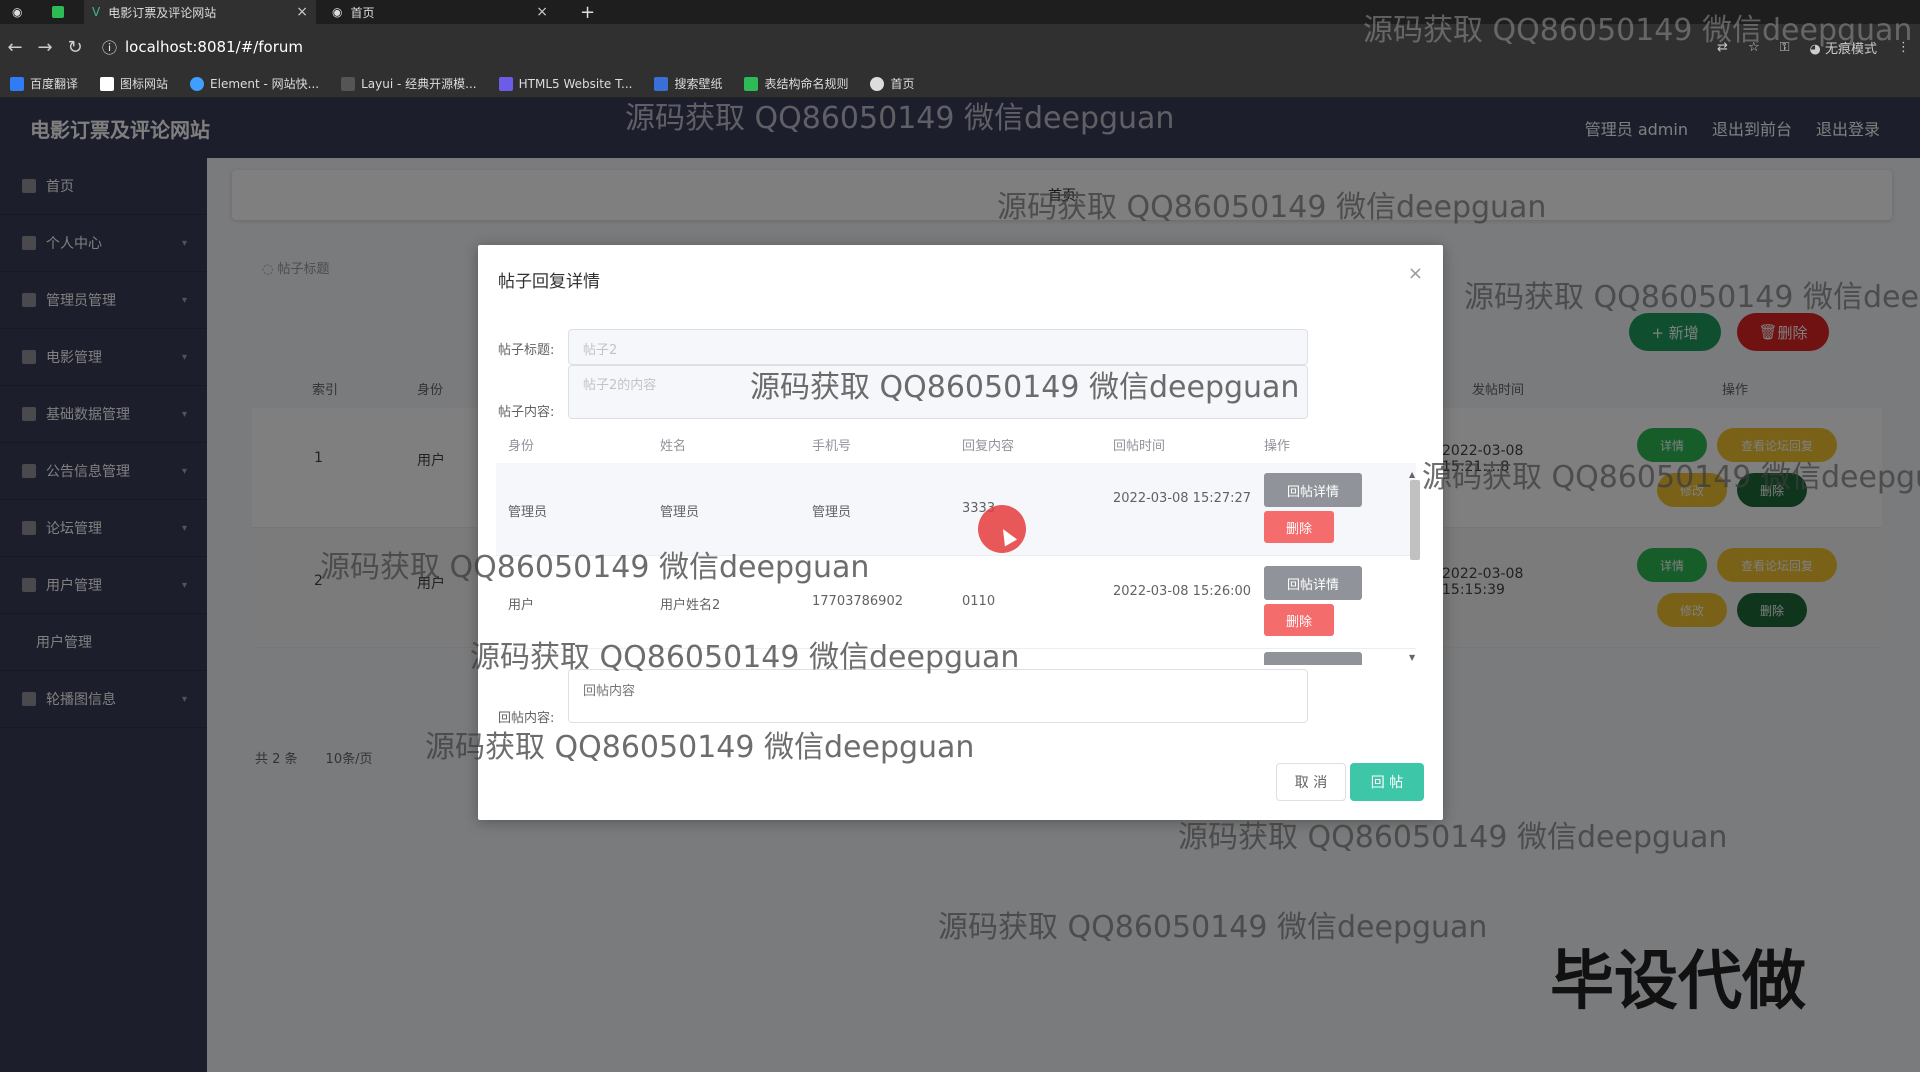 The width and height of the screenshot is (1920, 1072). What do you see at coordinates (362, 12) in the screenshot?
I see `tab-title: 首页` at bounding box center [362, 12].